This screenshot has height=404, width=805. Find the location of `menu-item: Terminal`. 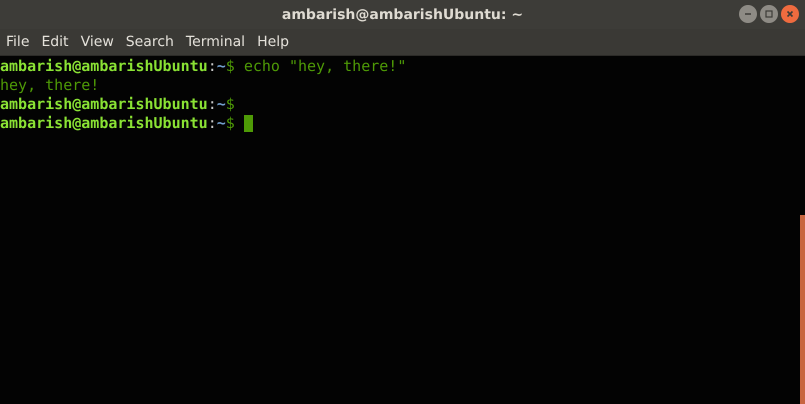

menu-item: Terminal is located at coordinates (216, 42).